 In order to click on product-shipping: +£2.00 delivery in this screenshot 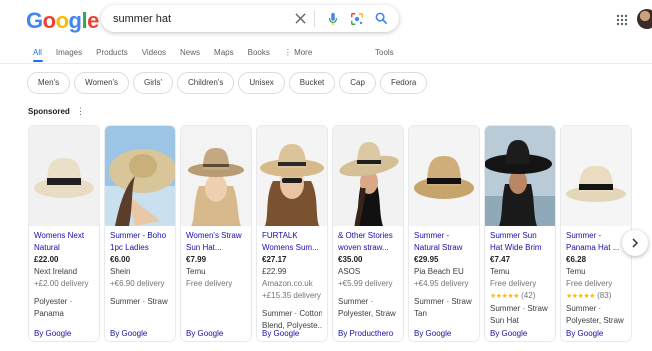, I will do `click(61, 283)`.